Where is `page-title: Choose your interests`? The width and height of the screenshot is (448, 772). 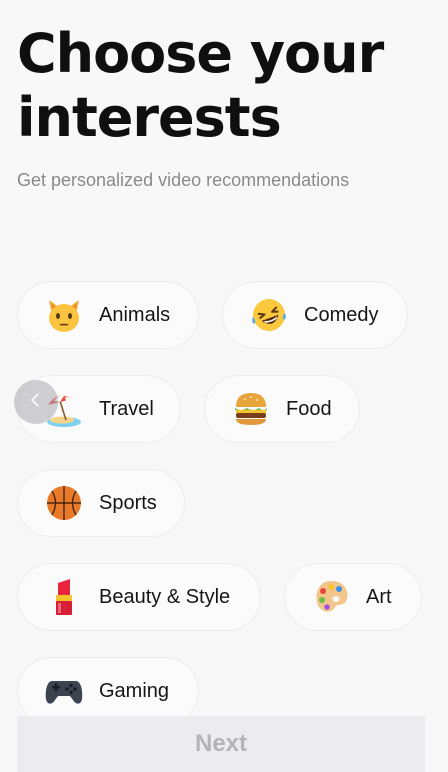 page-title: Choose your interests is located at coordinates (200, 86).